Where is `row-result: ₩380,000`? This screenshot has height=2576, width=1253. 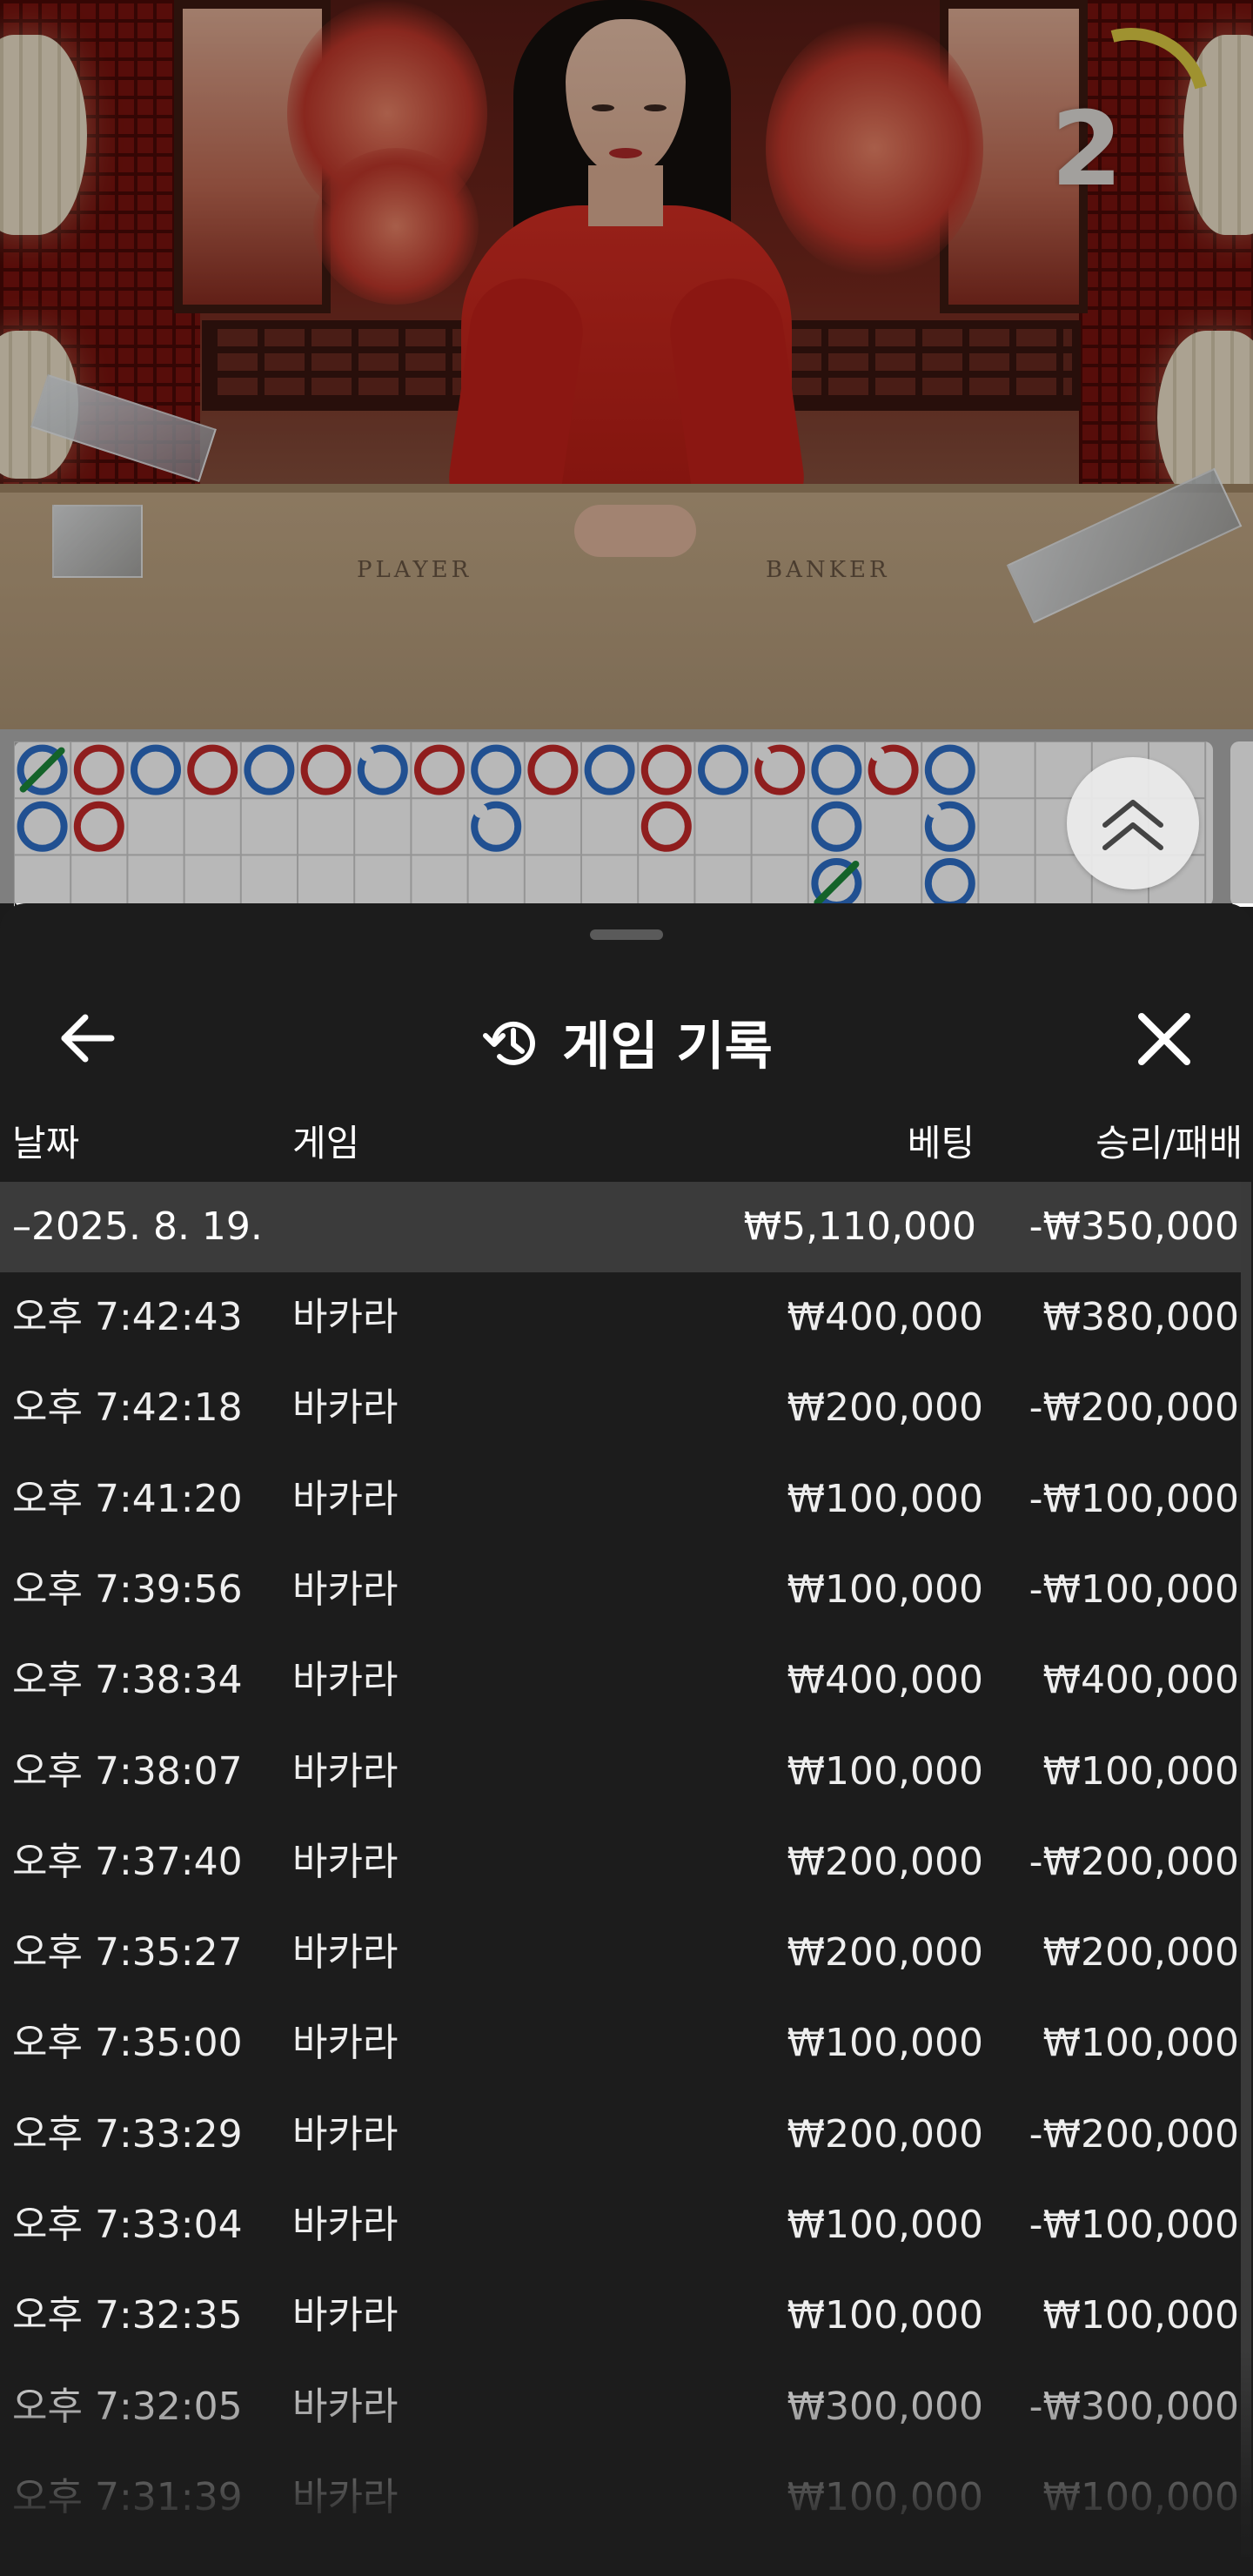 row-result: ₩380,000 is located at coordinates (1140, 1317).